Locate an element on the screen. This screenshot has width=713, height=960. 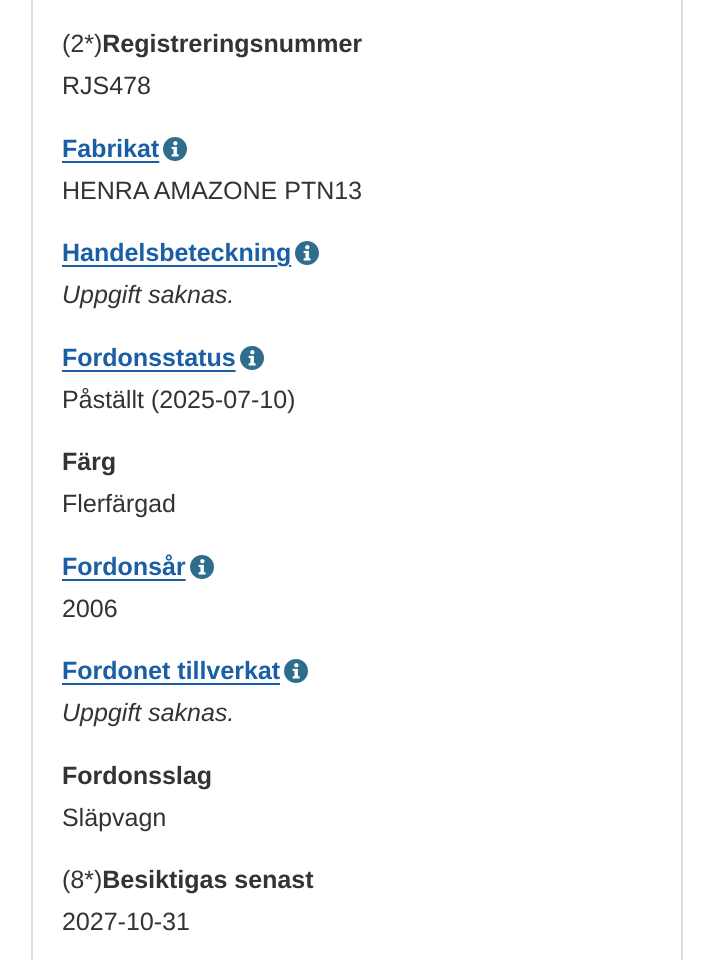
field-link: Handelsbeteckning is located at coordinates (177, 253).